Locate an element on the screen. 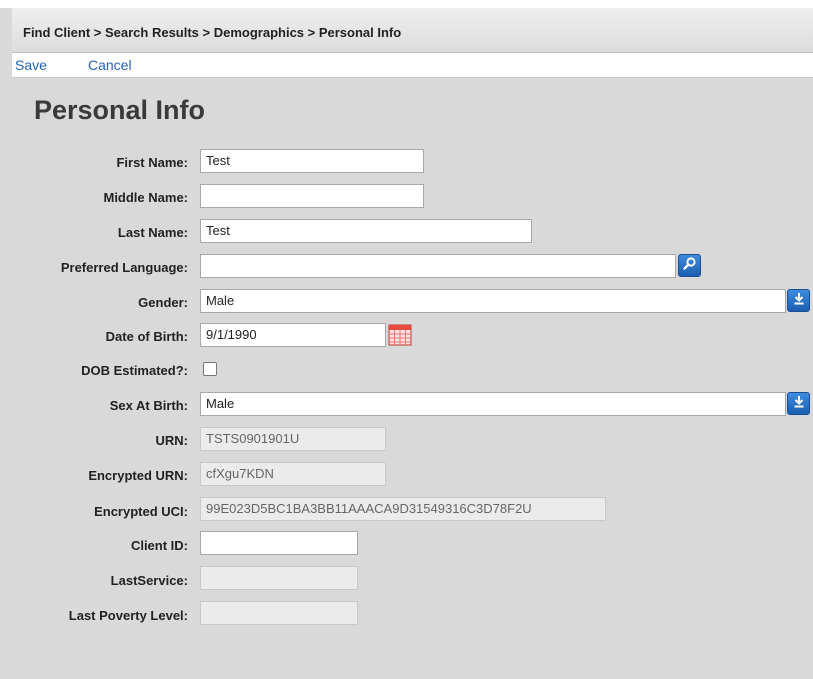 The image size is (813, 679). gender-select: Male is located at coordinates (493, 301).